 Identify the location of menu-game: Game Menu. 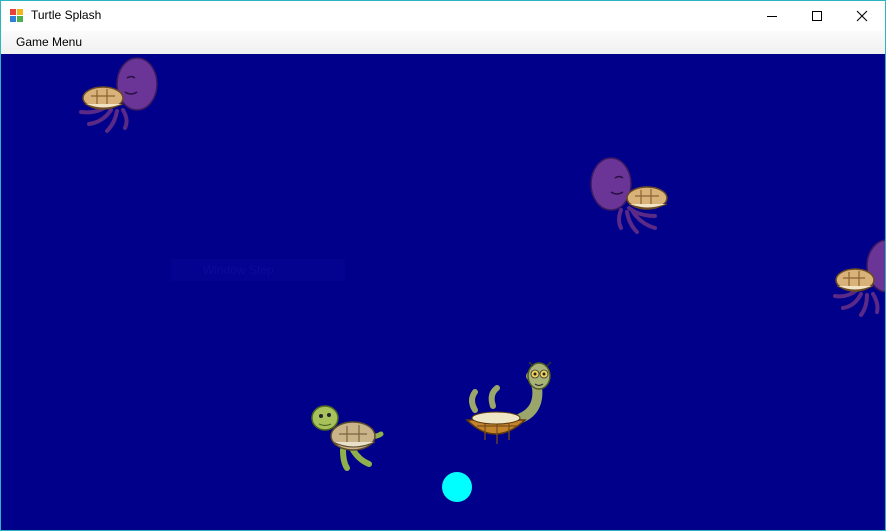
(49, 42).